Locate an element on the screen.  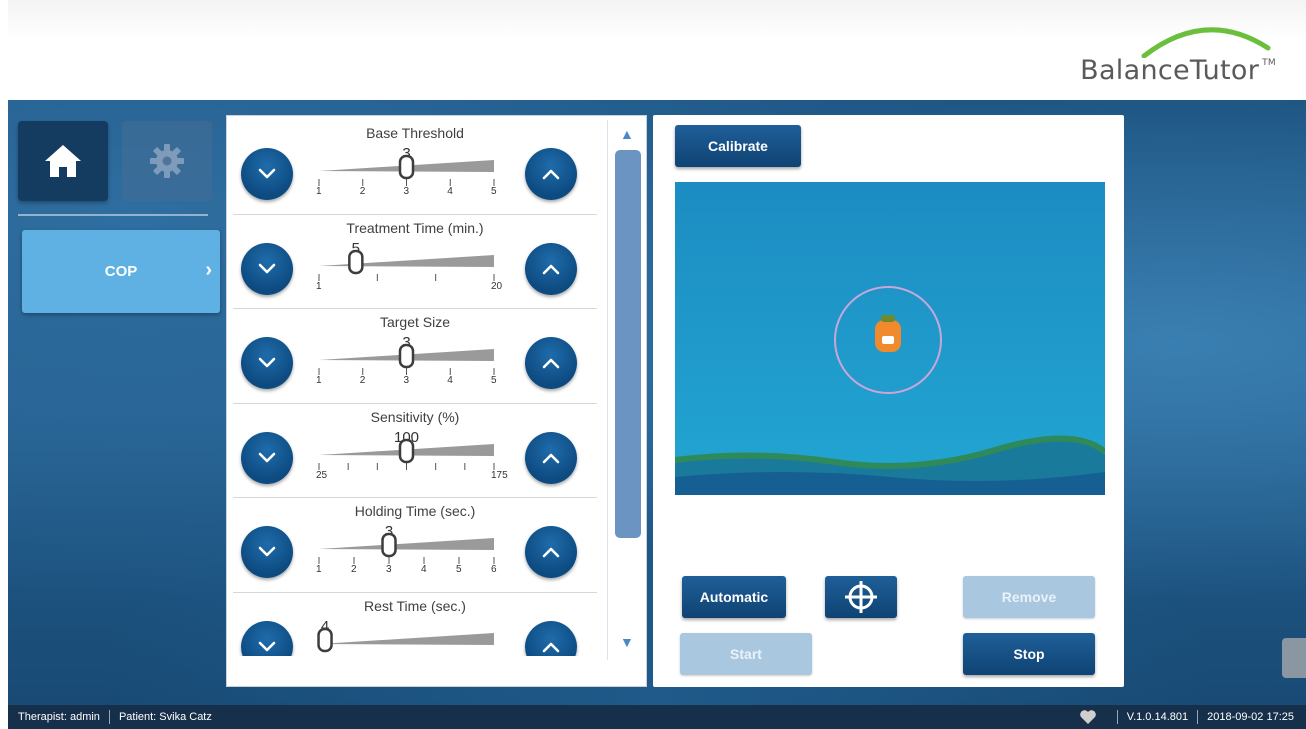
stop-button: Stop is located at coordinates (1029, 654).